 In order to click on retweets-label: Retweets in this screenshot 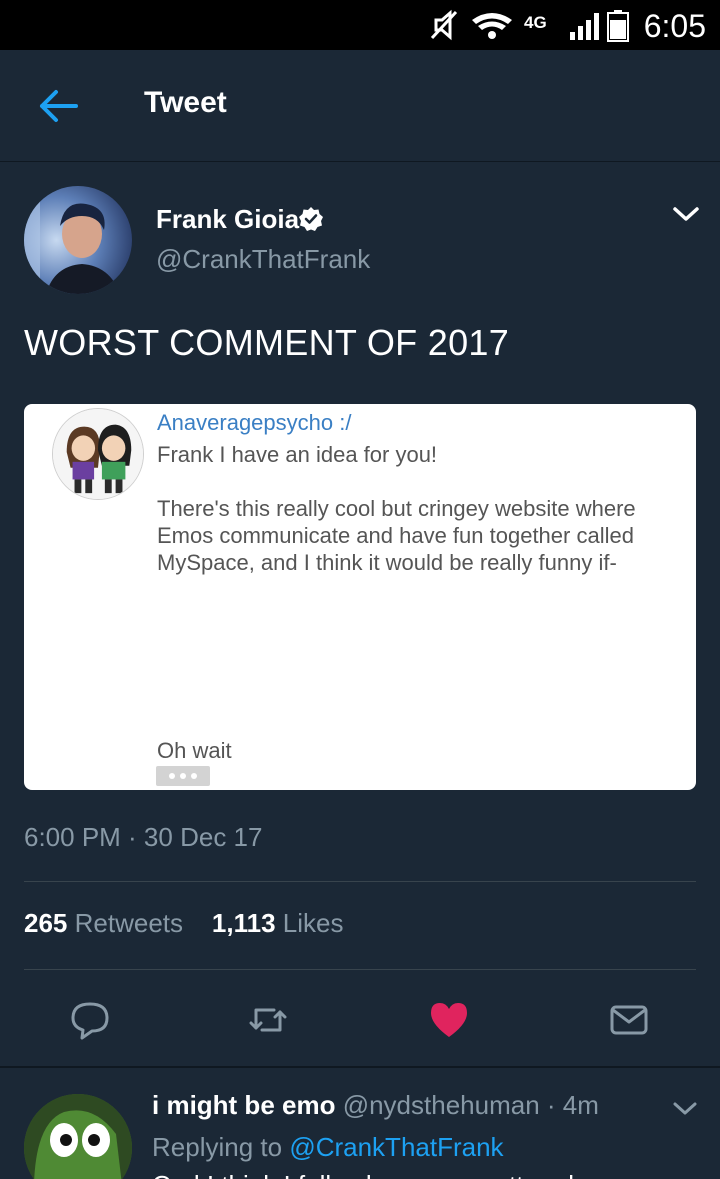, I will do `click(129, 923)`.